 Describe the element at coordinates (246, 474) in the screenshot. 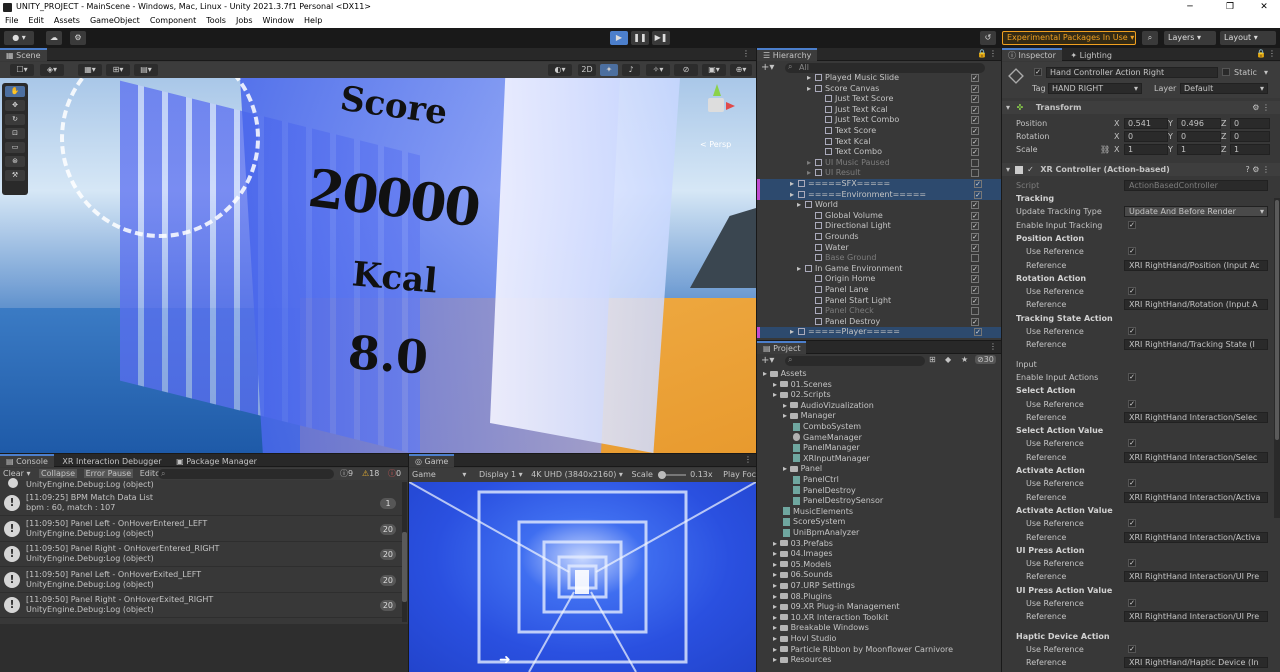

I see `console-search-input: ⌕` at that location.